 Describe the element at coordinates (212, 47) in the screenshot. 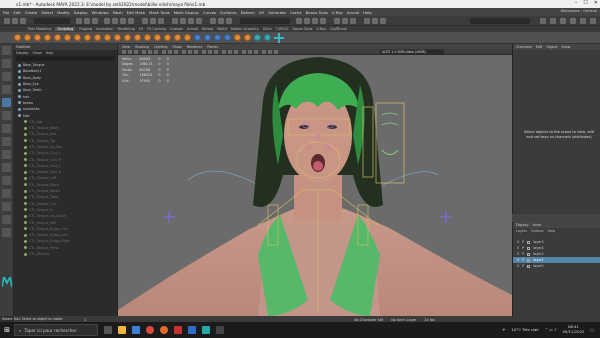

I see `viewport-menu-panels: Panels` at that location.